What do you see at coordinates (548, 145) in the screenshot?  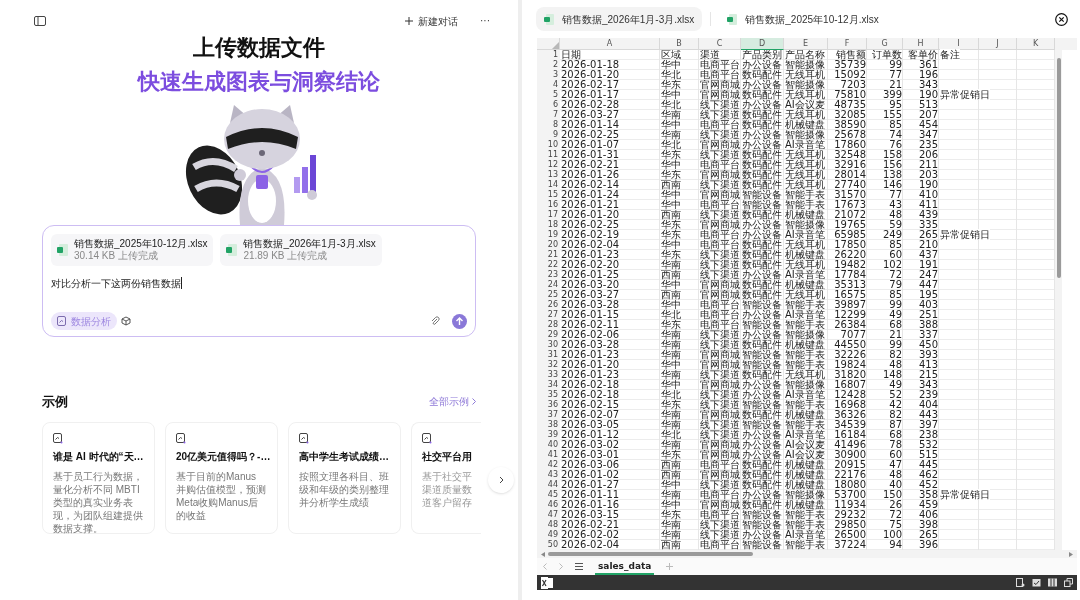 I see `row-number: 10` at bounding box center [548, 145].